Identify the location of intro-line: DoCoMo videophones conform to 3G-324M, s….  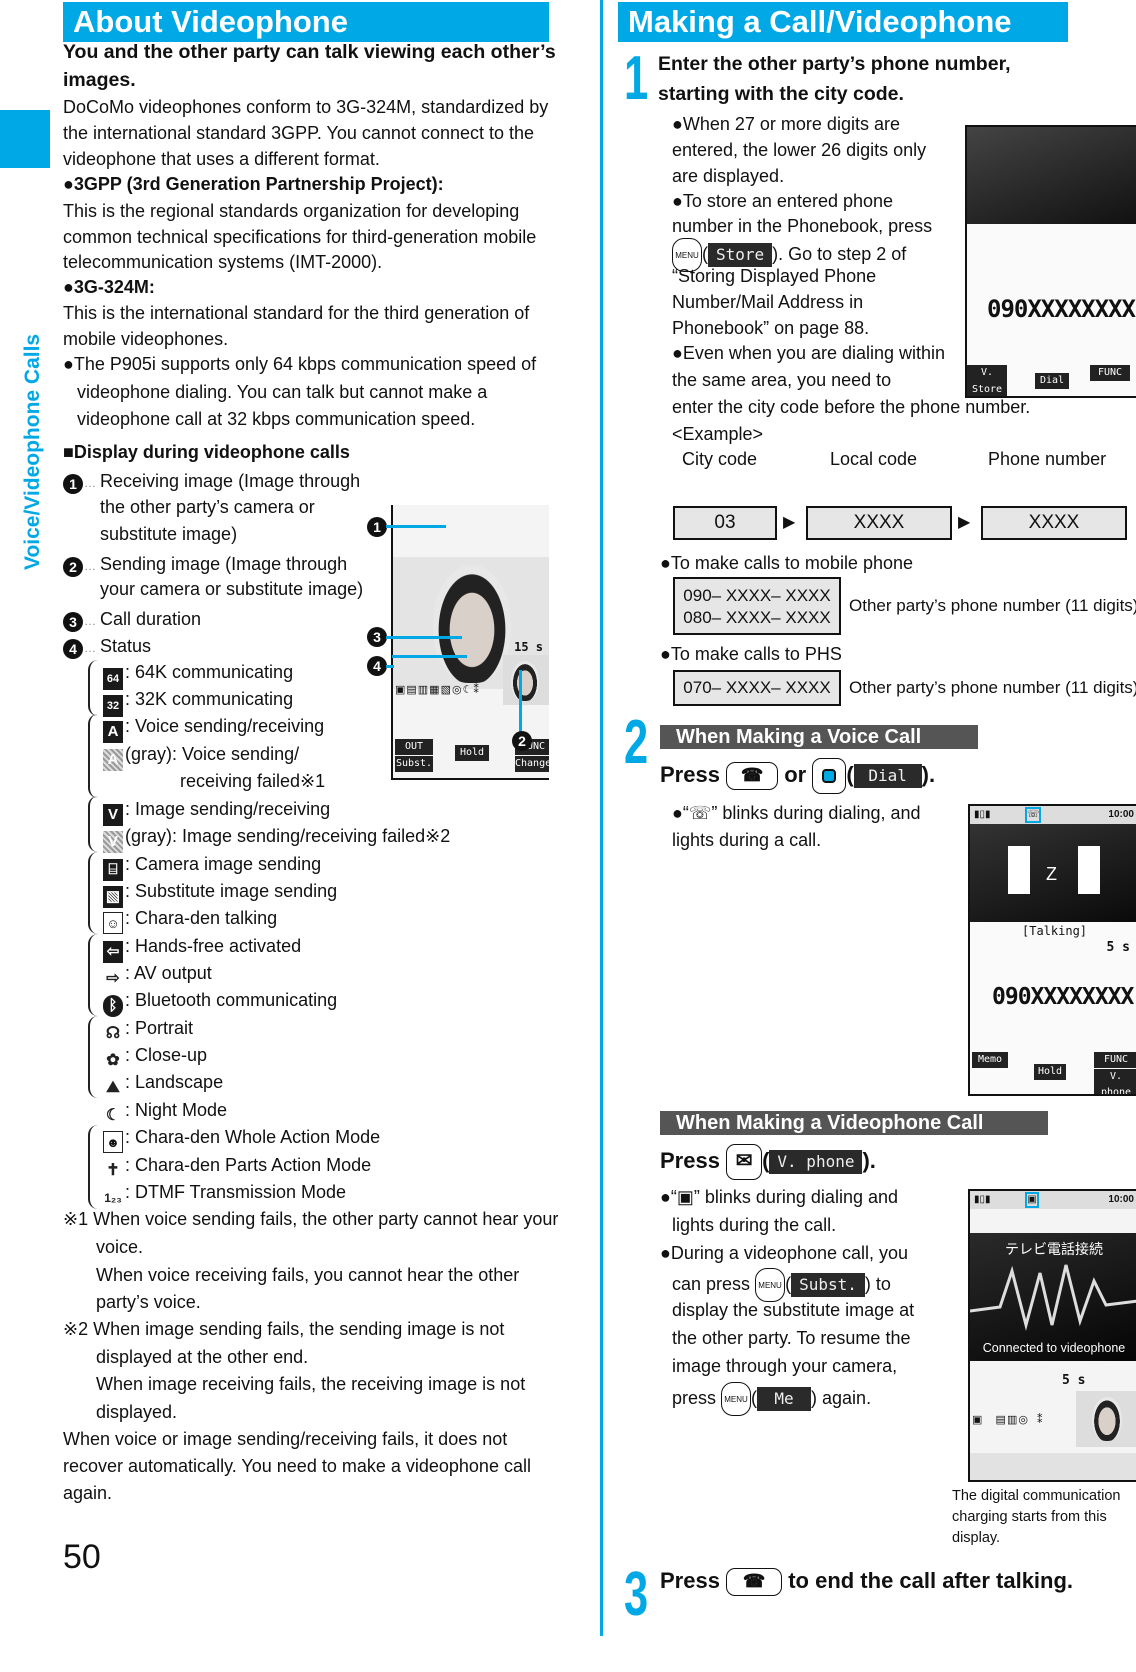
(306, 107).